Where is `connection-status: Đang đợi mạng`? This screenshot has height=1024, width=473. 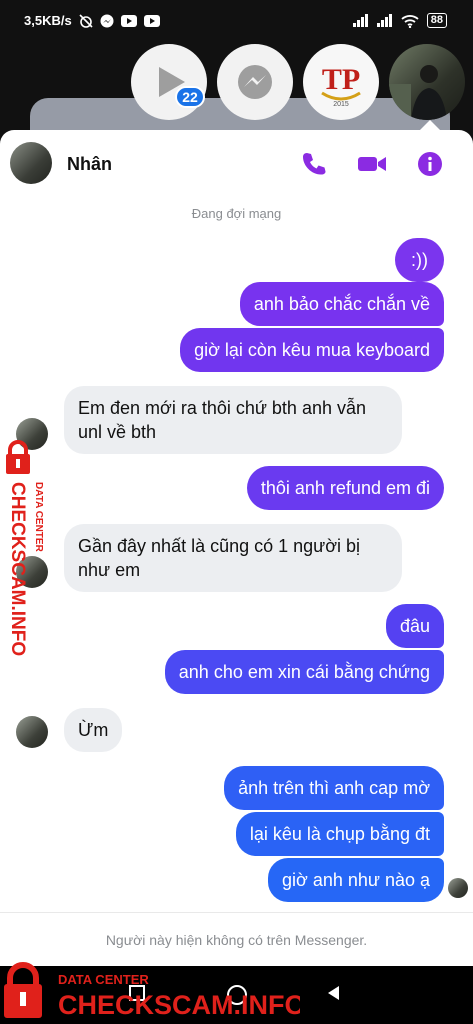
connection-status: Đang đợi mạng is located at coordinates (236, 213).